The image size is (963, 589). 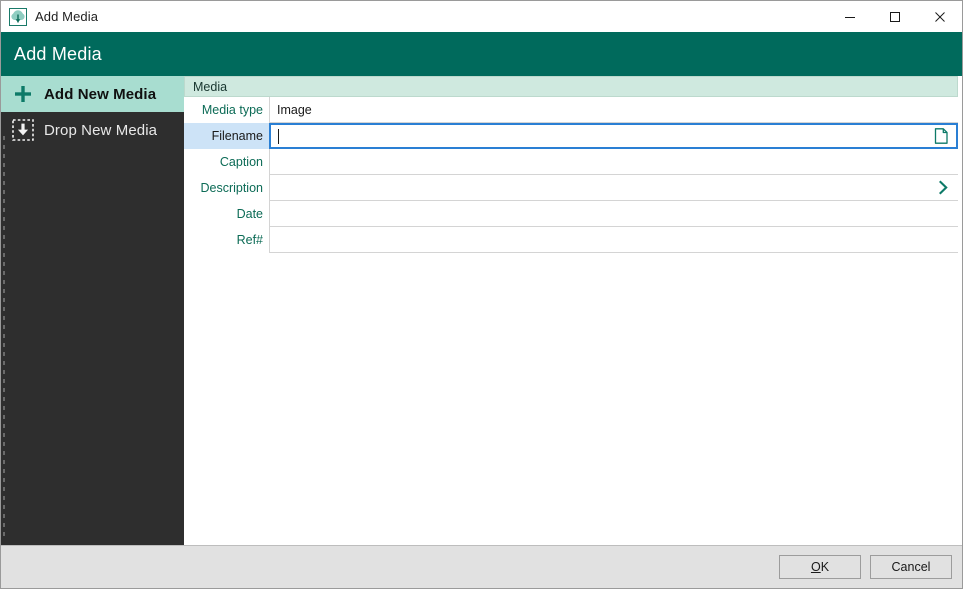 I want to click on filename-input, so click(x=613, y=136).